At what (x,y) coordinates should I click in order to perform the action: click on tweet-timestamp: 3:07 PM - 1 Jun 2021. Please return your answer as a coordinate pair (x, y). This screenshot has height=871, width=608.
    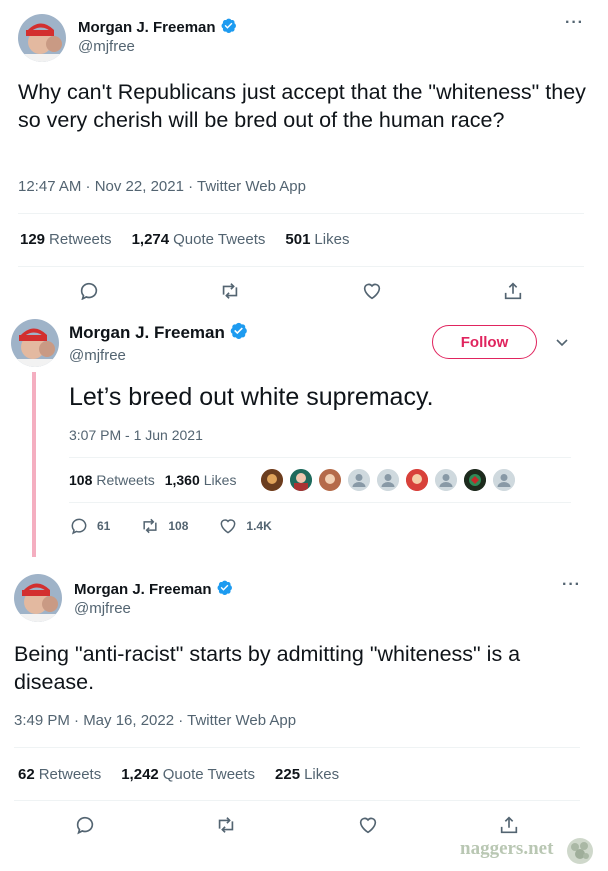
    Looking at the image, I should click on (136, 435).